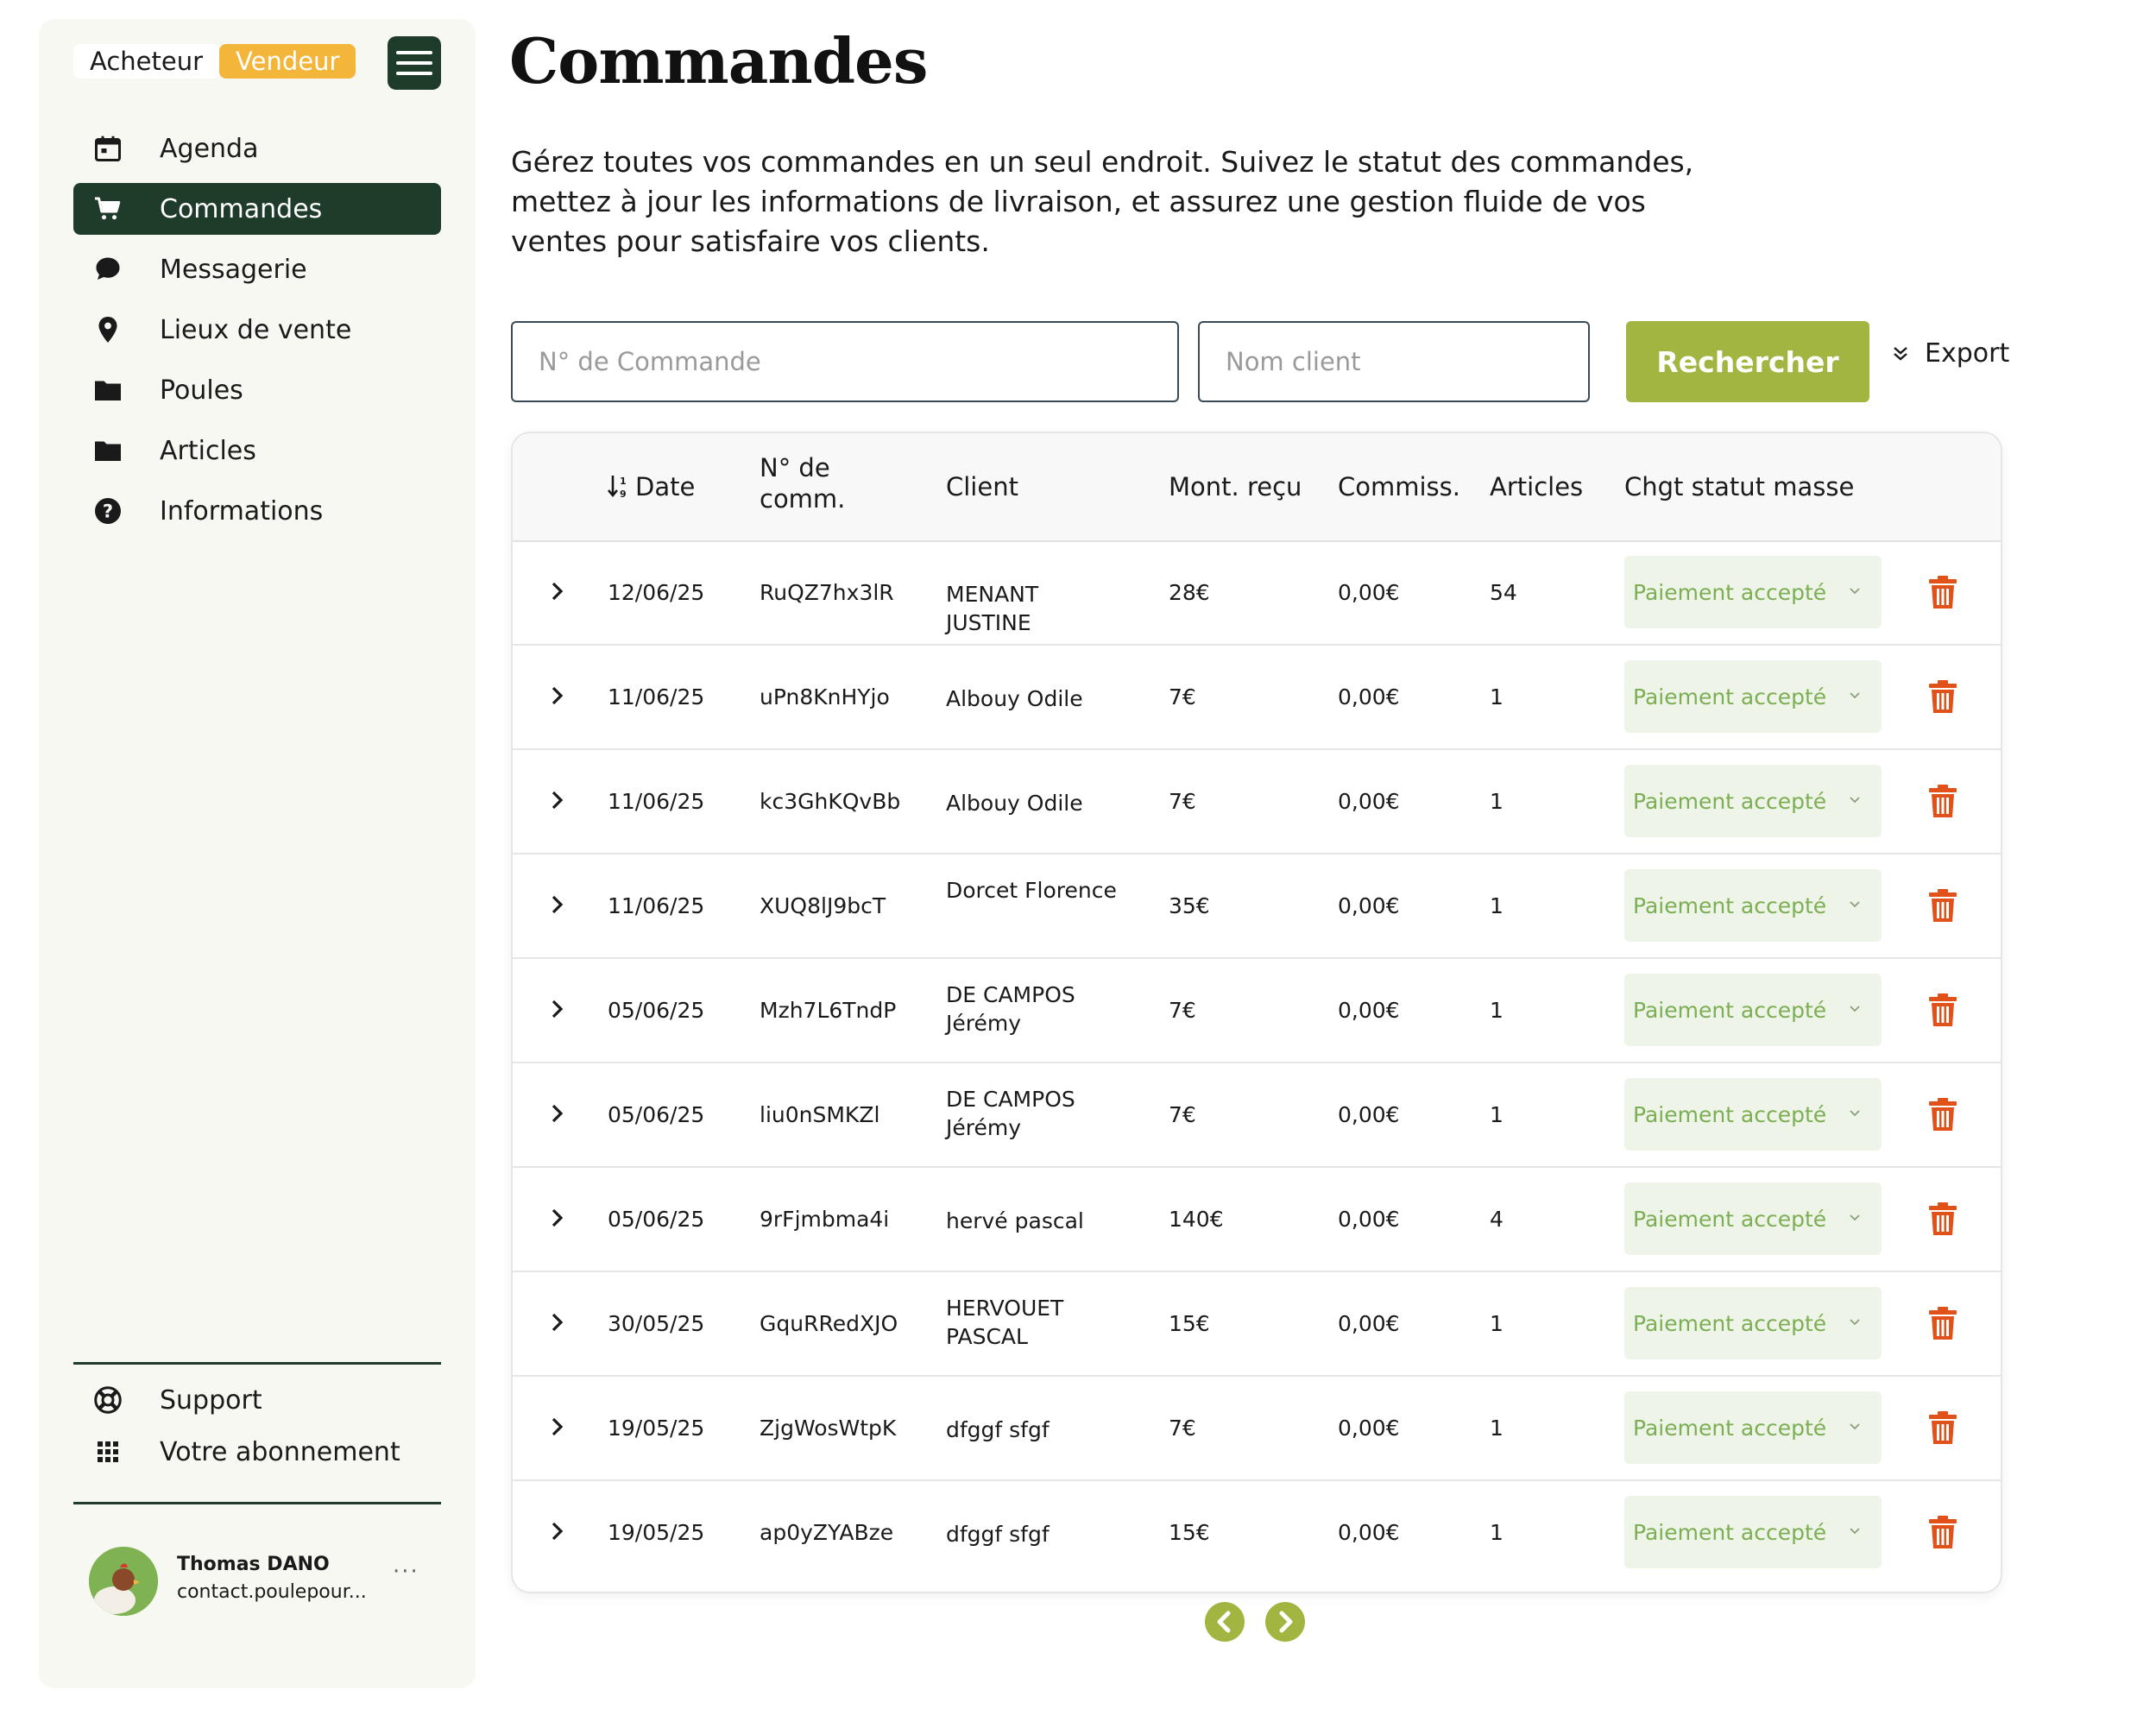 The width and height of the screenshot is (2156, 1728). I want to click on role-toggle: Acheteur Vendeur, so click(215, 61).